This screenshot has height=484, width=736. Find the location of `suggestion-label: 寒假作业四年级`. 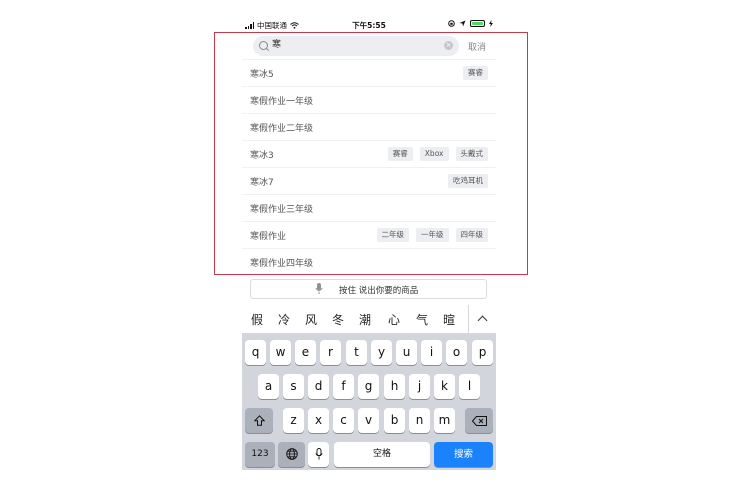

suggestion-label: 寒假作业四年级 is located at coordinates (282, 264).